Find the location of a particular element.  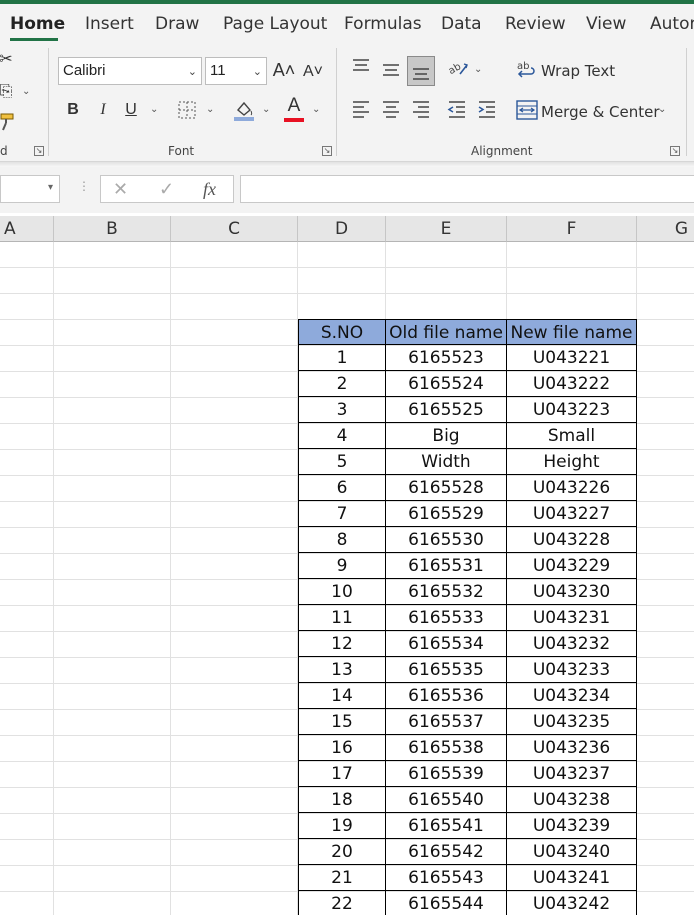

cell-new-file-name: U043223 is located at coordinates (572, 410).